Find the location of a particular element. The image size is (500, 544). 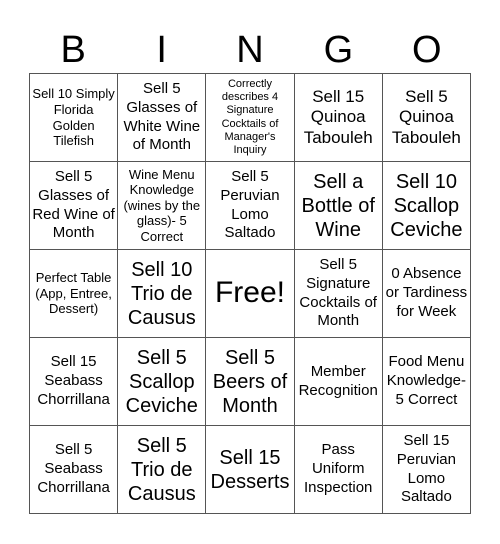

bingo-cell: Sell 5 Scallop Ceviche is located at coordinates (162, 382).